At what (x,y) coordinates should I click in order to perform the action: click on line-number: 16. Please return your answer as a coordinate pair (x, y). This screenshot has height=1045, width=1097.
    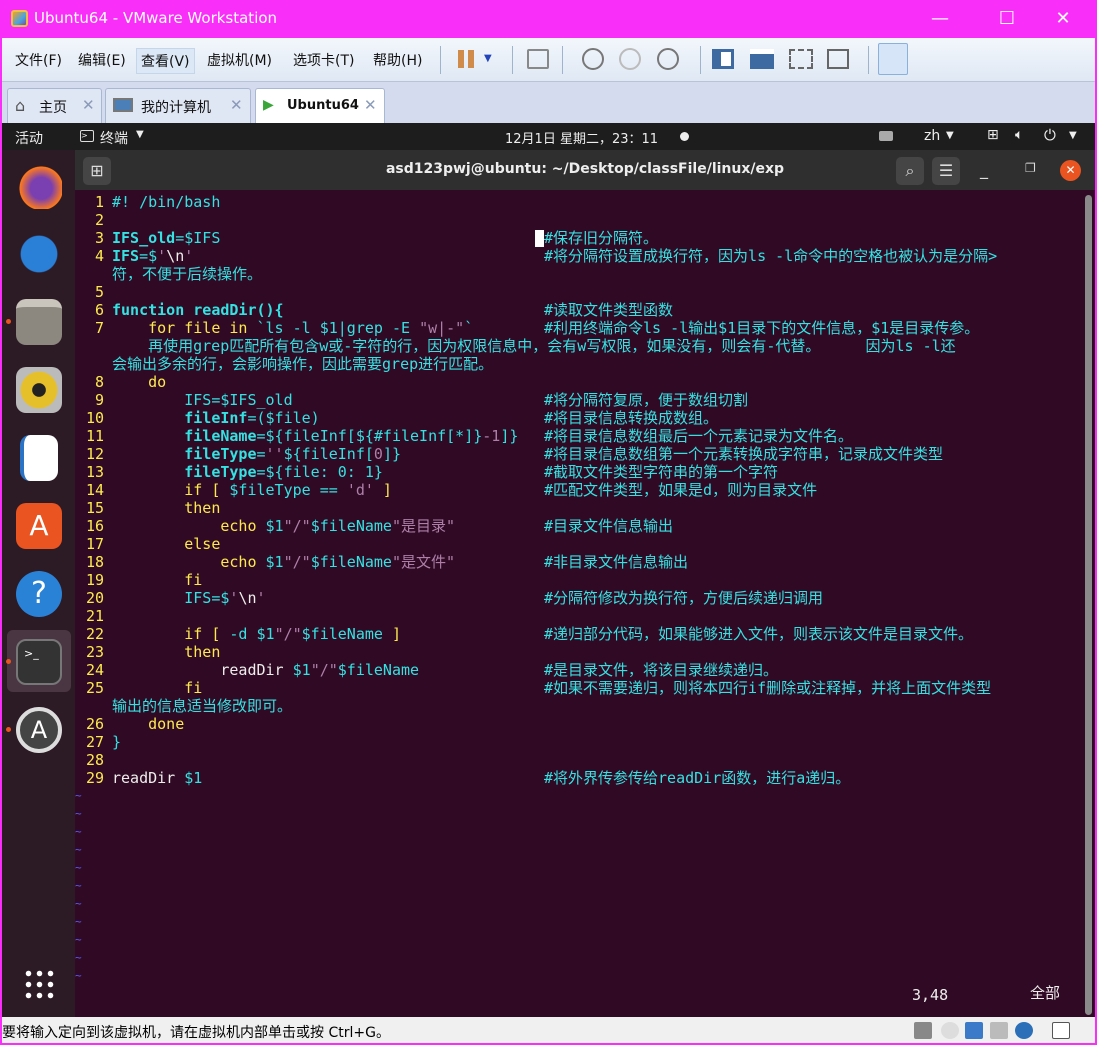
    Looking at the image, I should click on (94, 526).